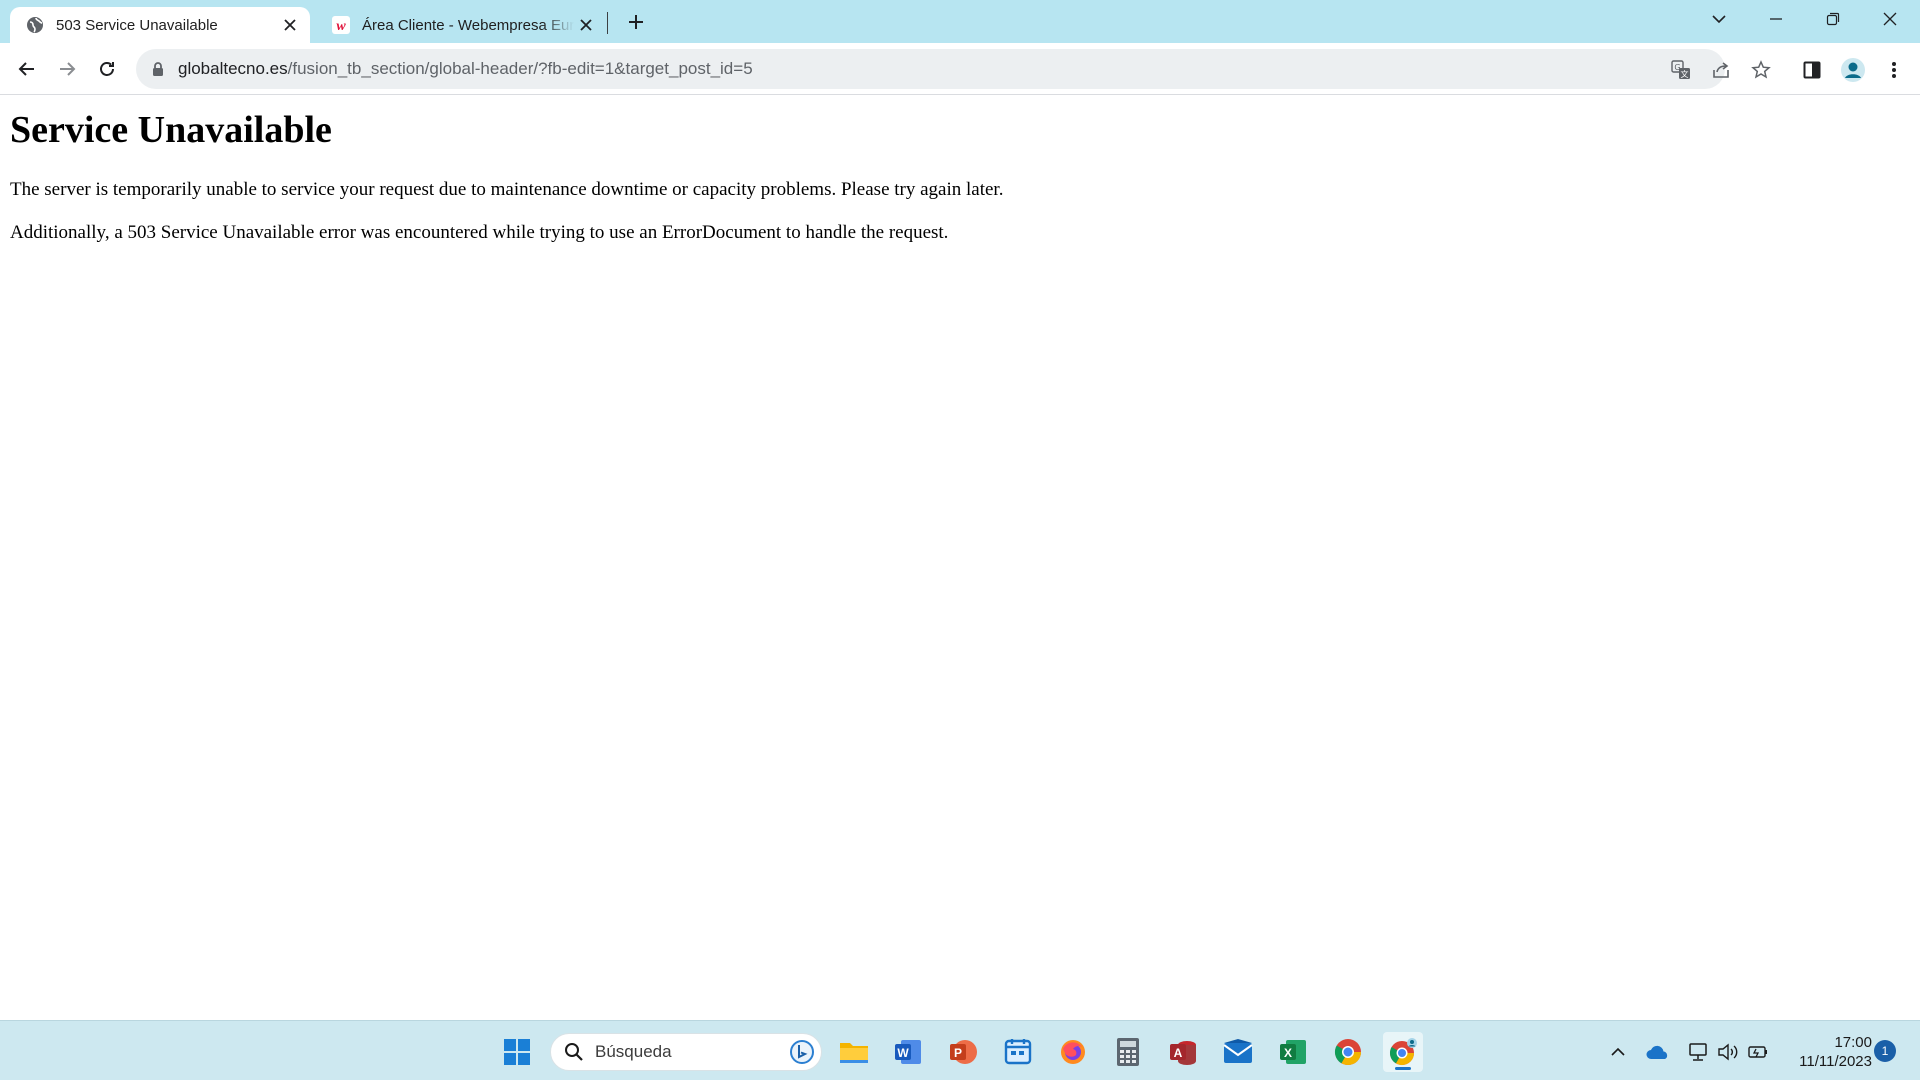  I want to click on url-host: globaltecno.es, so click(233, 68).